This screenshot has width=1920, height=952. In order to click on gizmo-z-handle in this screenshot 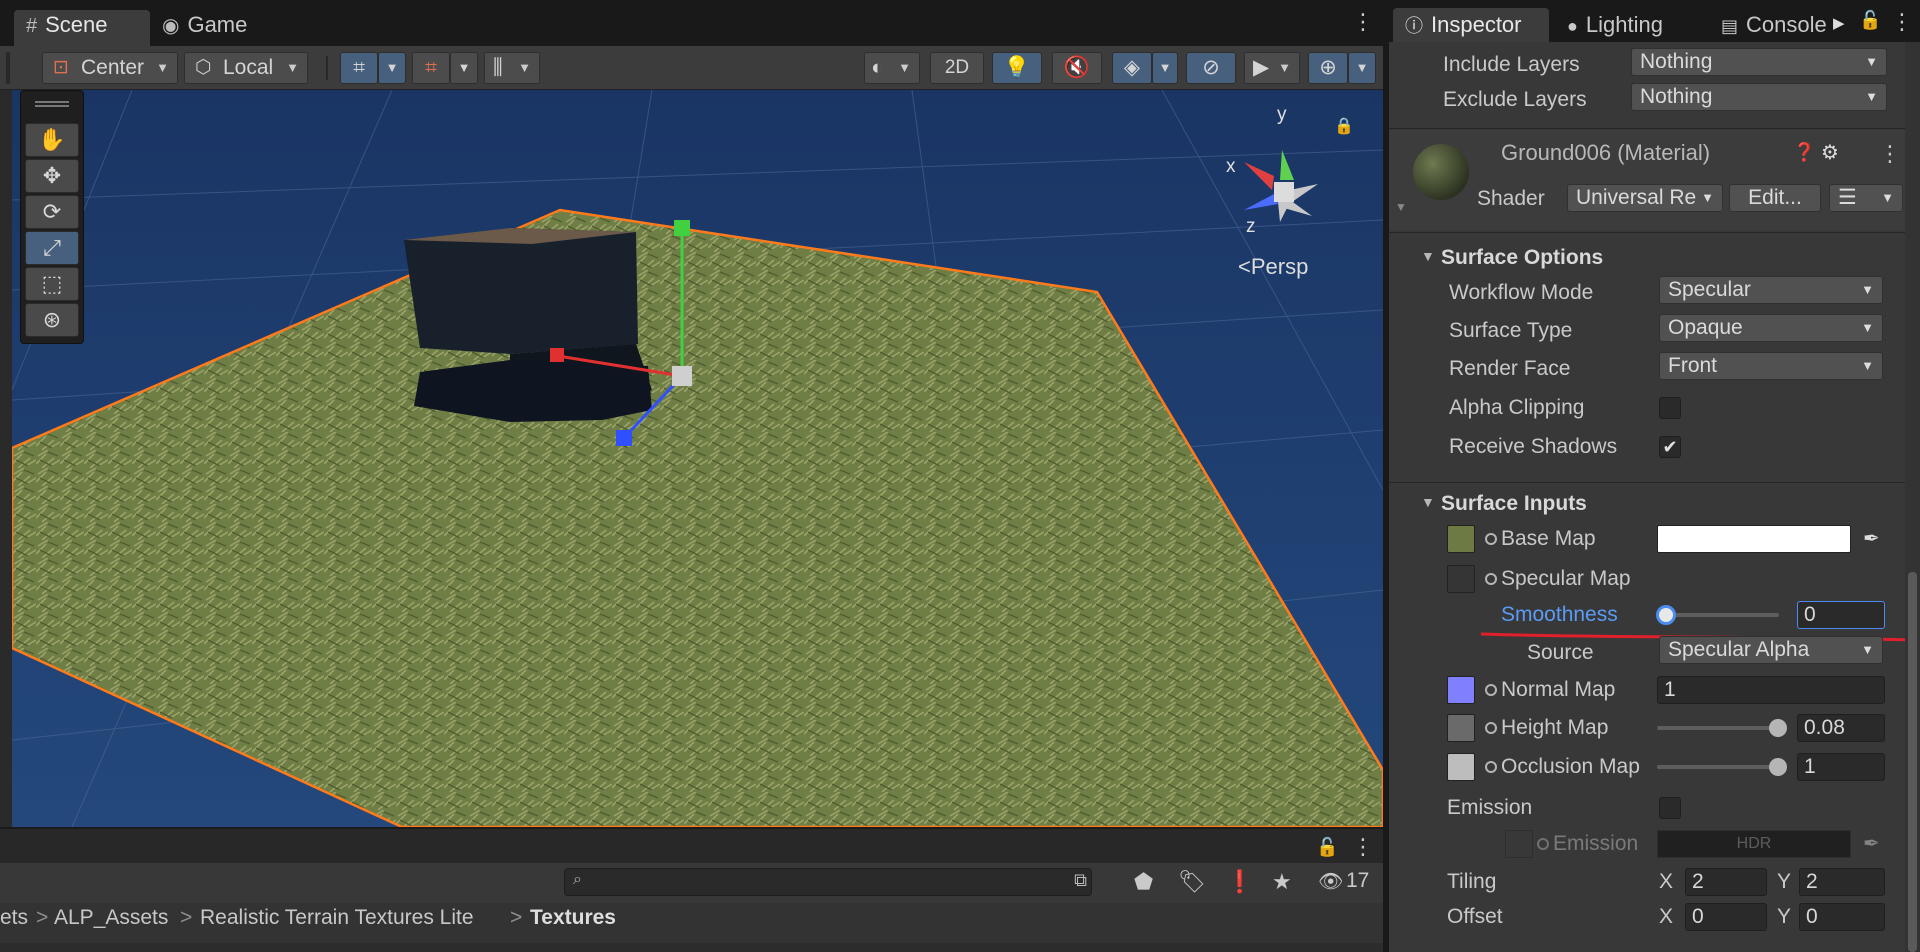, I will do `click(624, 438)`.